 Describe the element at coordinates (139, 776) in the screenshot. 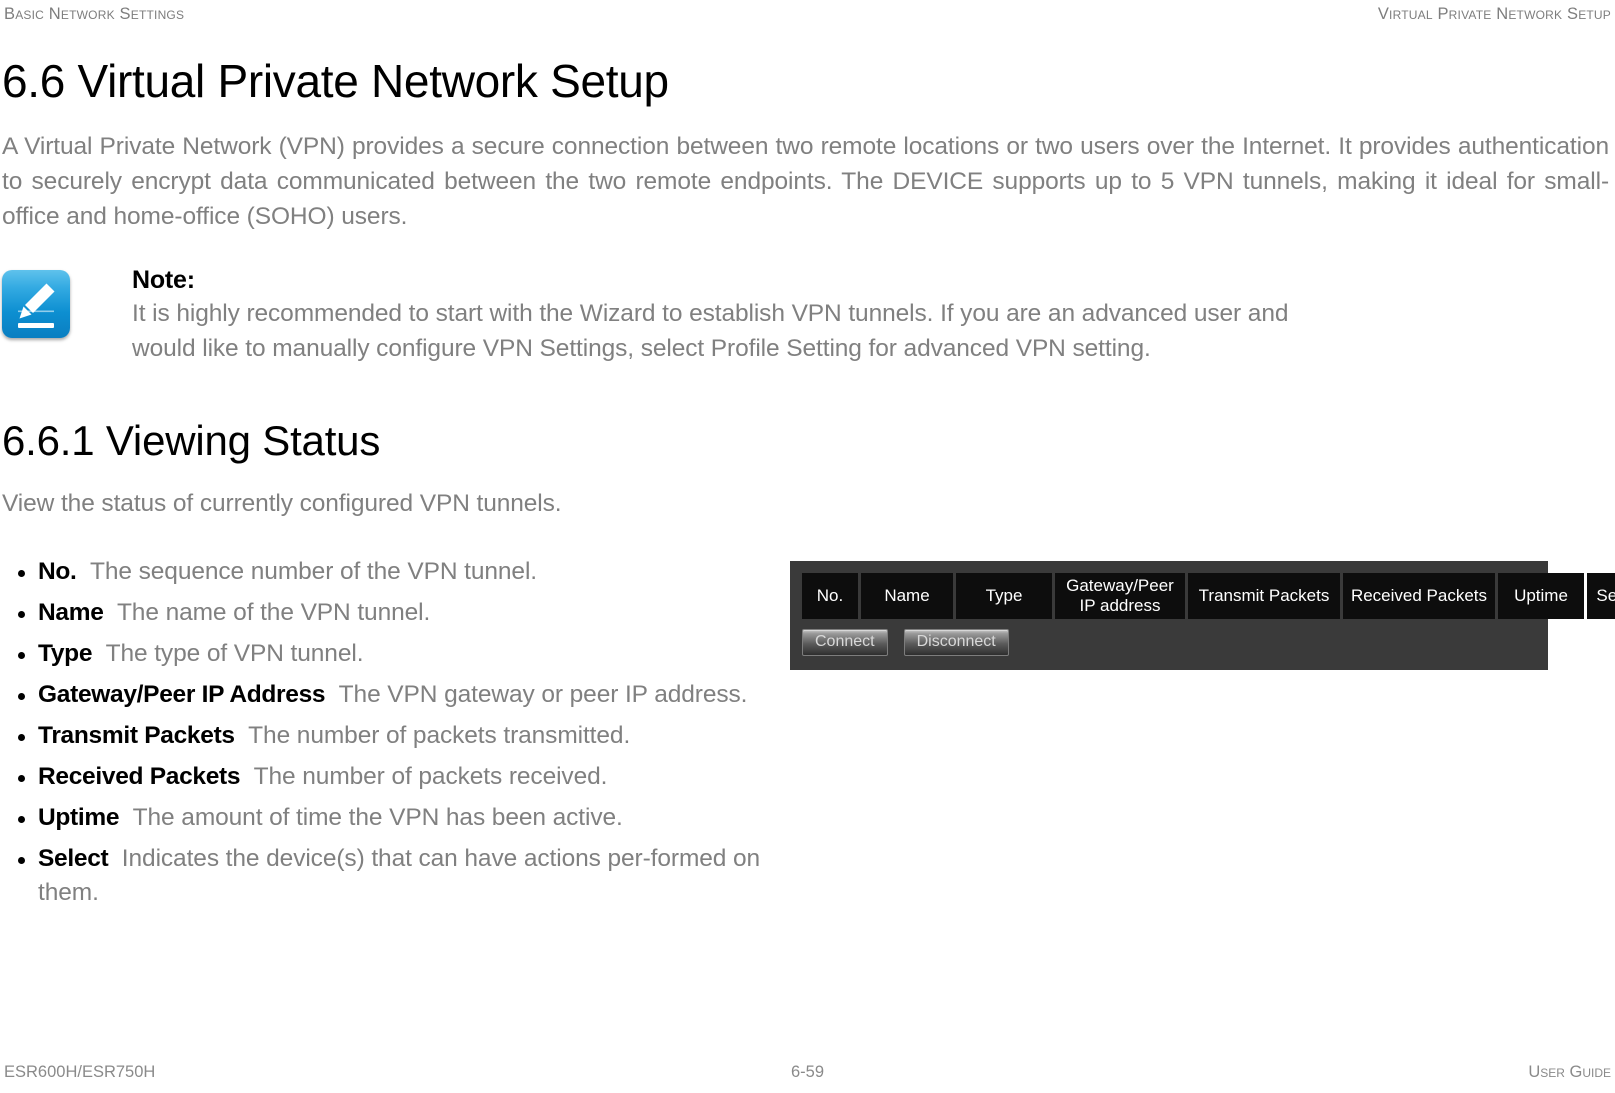

I see `list-item-term: Received Packets` at that location.